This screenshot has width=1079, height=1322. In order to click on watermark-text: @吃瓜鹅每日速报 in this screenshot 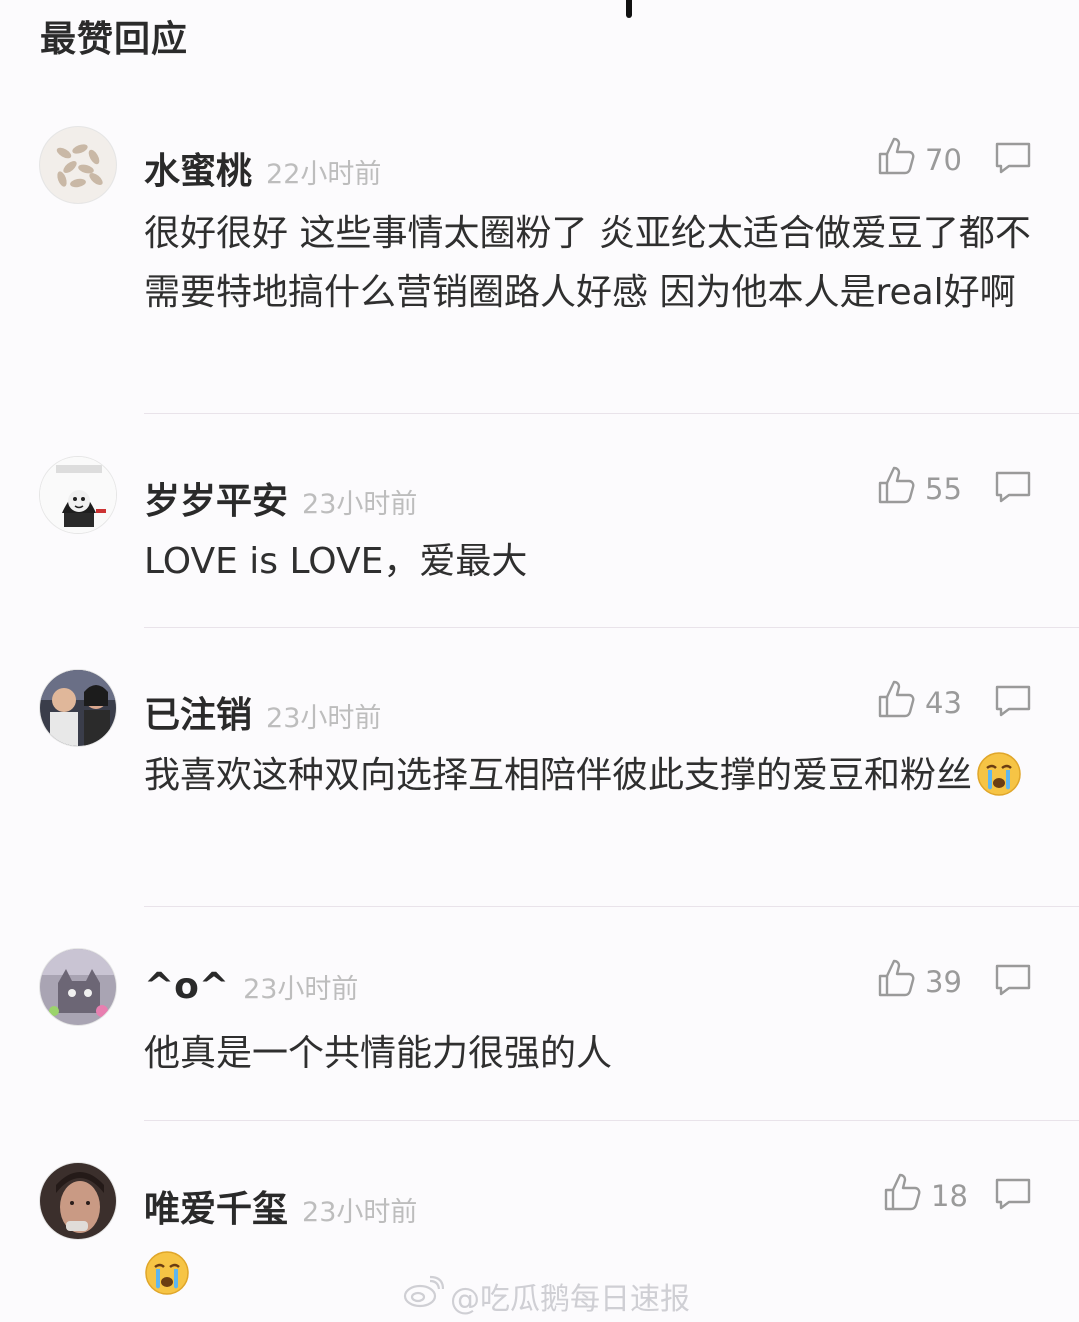, I will do `click(570, 1299)`.